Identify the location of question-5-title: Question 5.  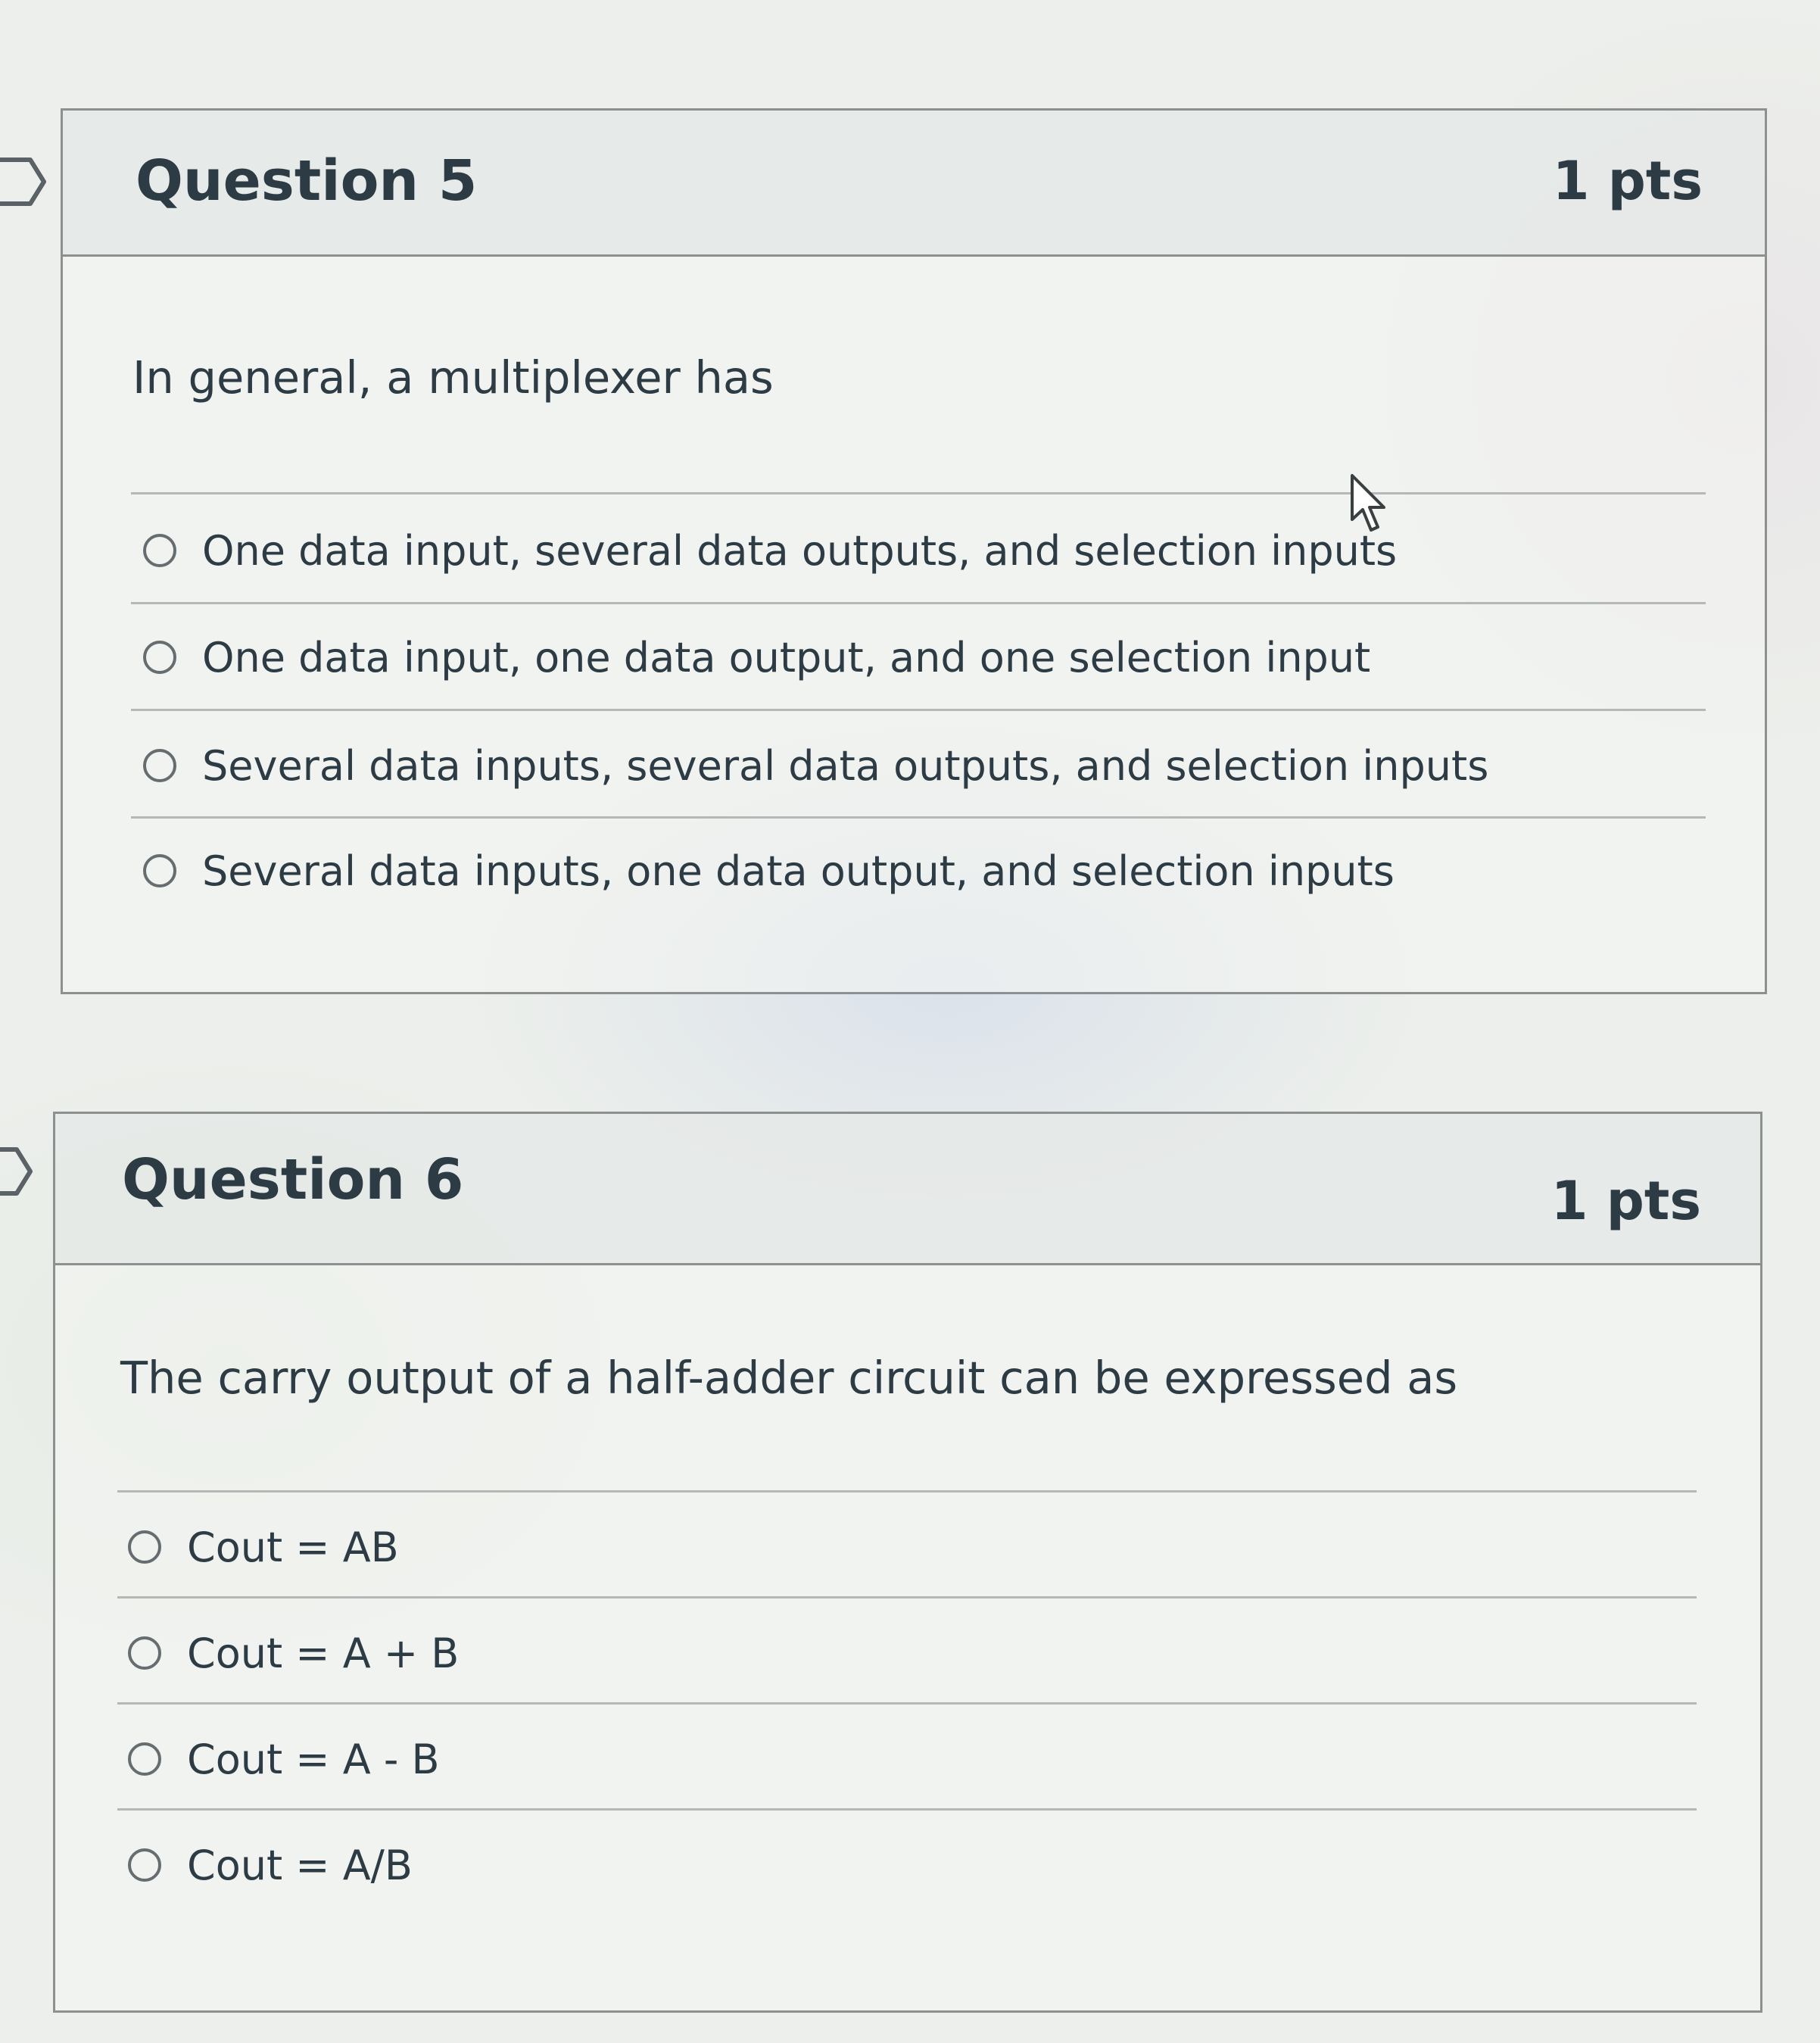
(307, 181).